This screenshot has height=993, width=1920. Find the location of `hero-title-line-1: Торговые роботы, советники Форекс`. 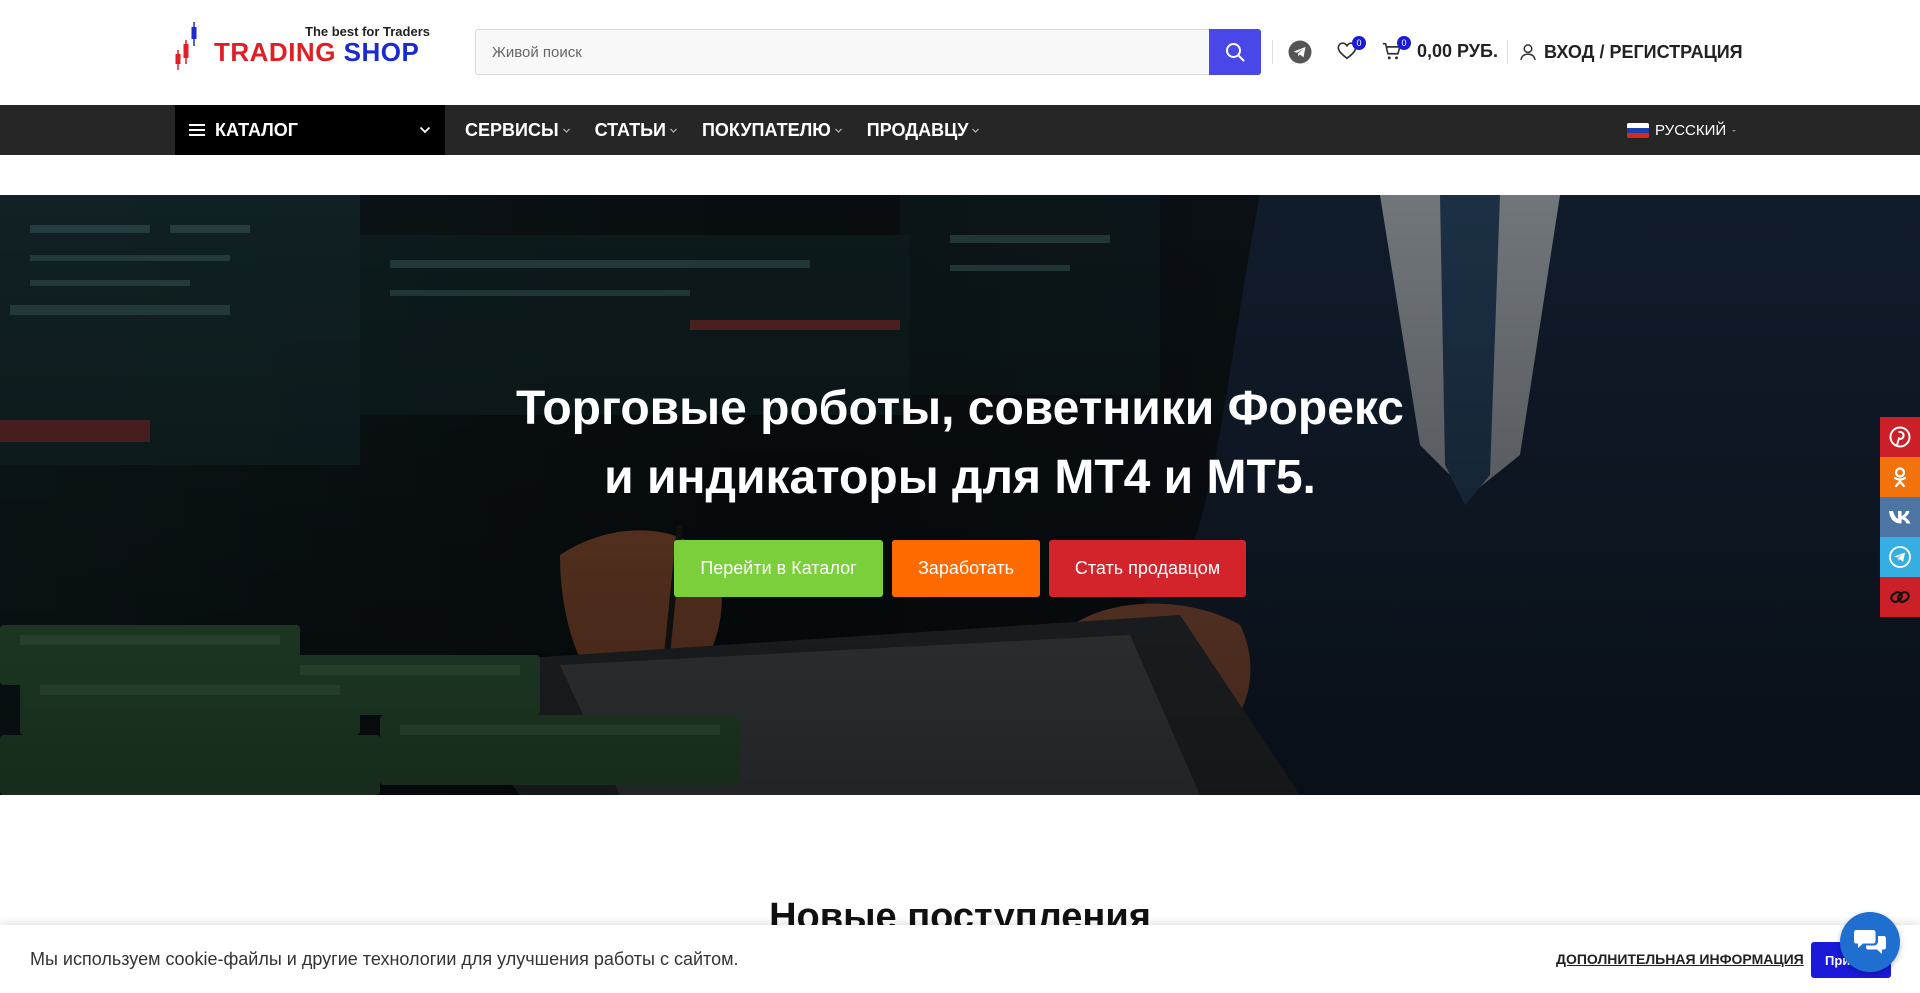

hero-title-line-1: Торговые роботы, советники Форекс is located at coordinates (960, 408).